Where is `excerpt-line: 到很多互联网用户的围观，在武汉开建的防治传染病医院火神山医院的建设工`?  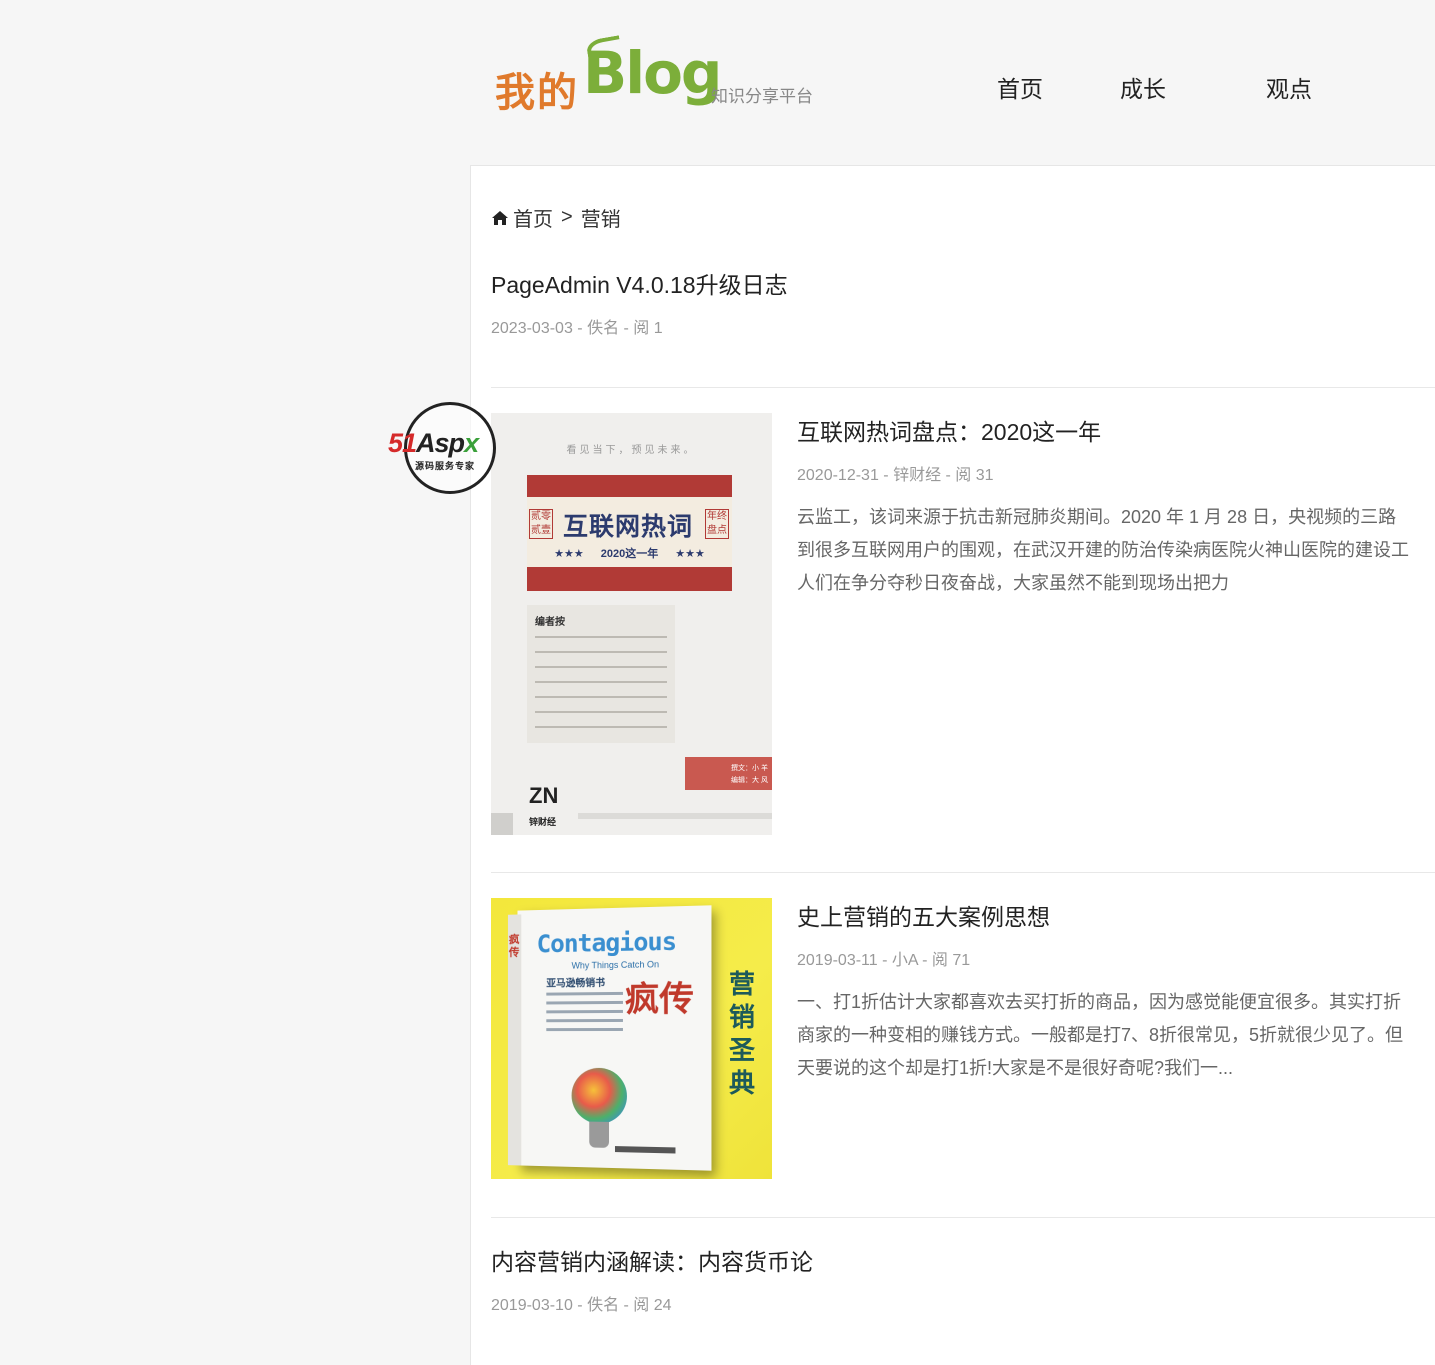 excerpt-line: 到很多互联网用户的围观，在武汉开建的防治传染病医院火神山医院的建设工 is located at coordinates (1103, 550).